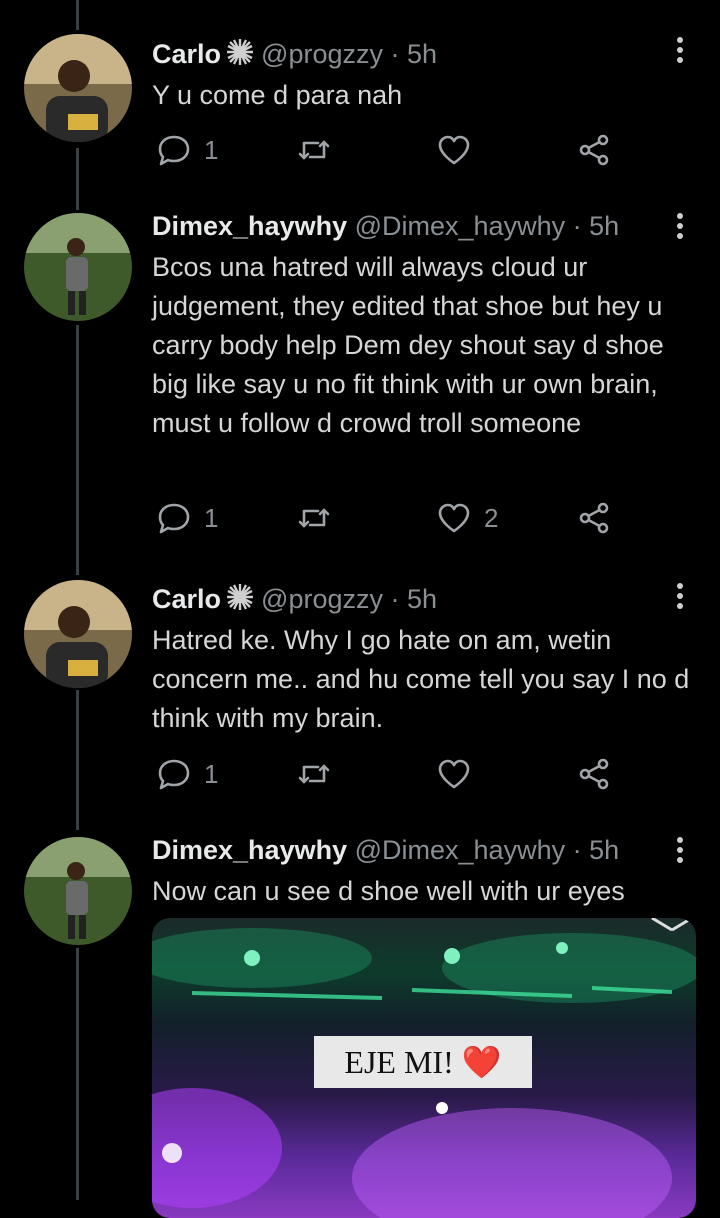  Describe the element at coordinates (388, 891) in the screenshot. I see `tweet-text: Now can u see d shoe well with ur eyes` at that location.